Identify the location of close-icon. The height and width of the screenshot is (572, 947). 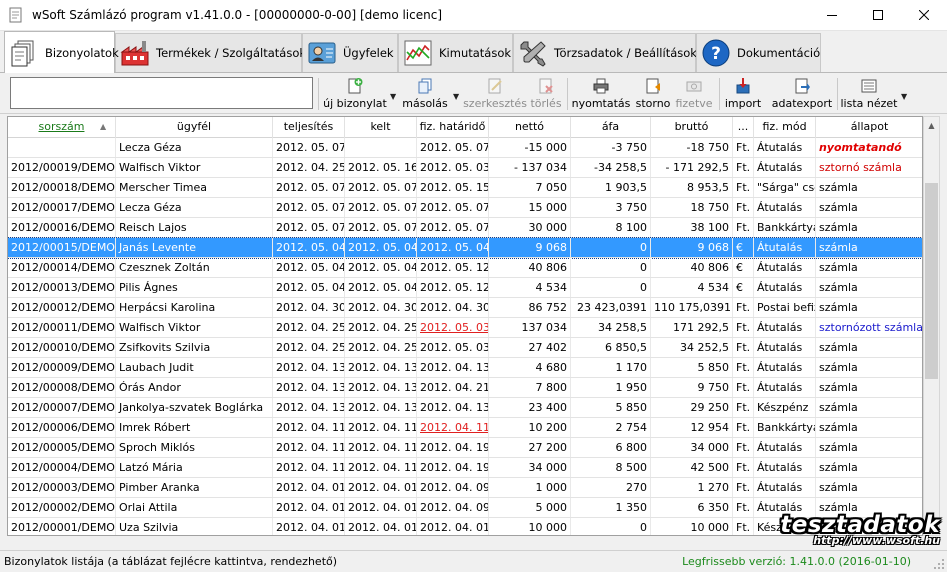
(924, 15).